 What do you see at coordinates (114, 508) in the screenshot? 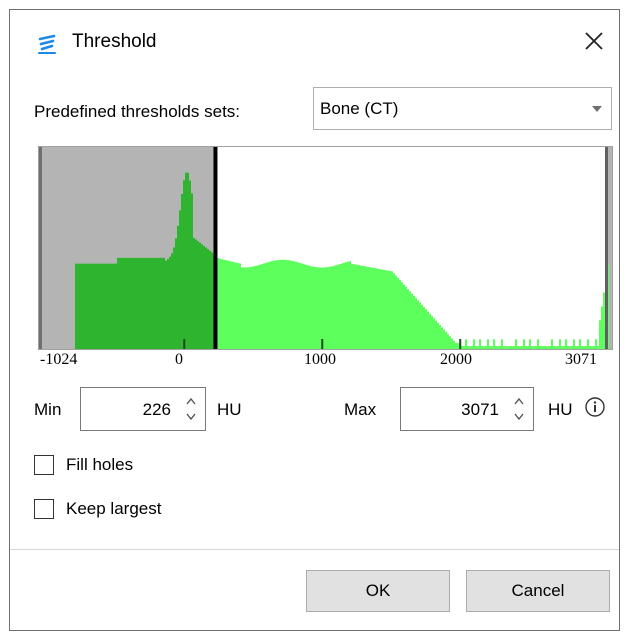
I see `keep-largest-label: Keep largest` at bounding box center [114, 508].